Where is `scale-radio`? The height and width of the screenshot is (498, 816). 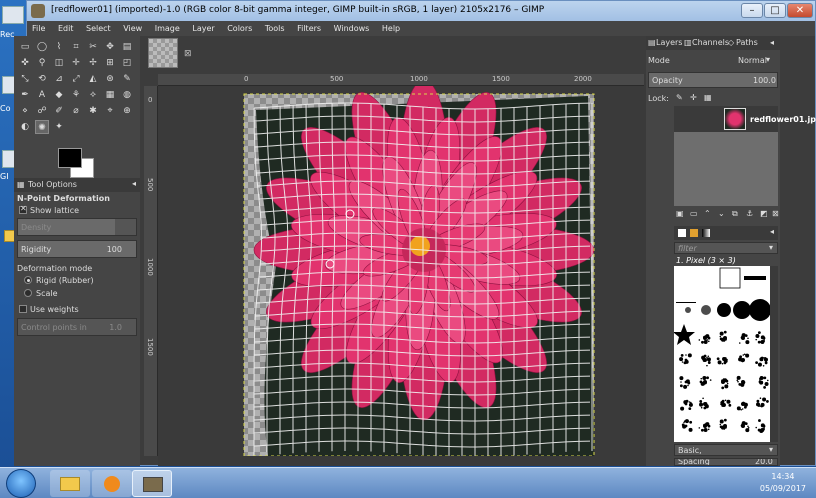 scale-radio is located at coordinates (28, 293).